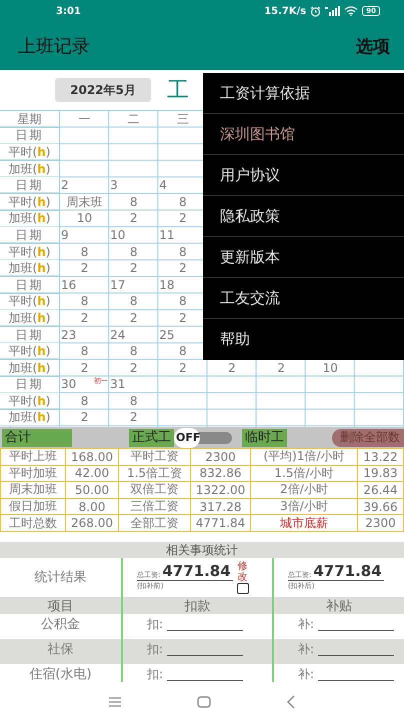  I want to click on stats-cell: 317.28, so click(221, 507).